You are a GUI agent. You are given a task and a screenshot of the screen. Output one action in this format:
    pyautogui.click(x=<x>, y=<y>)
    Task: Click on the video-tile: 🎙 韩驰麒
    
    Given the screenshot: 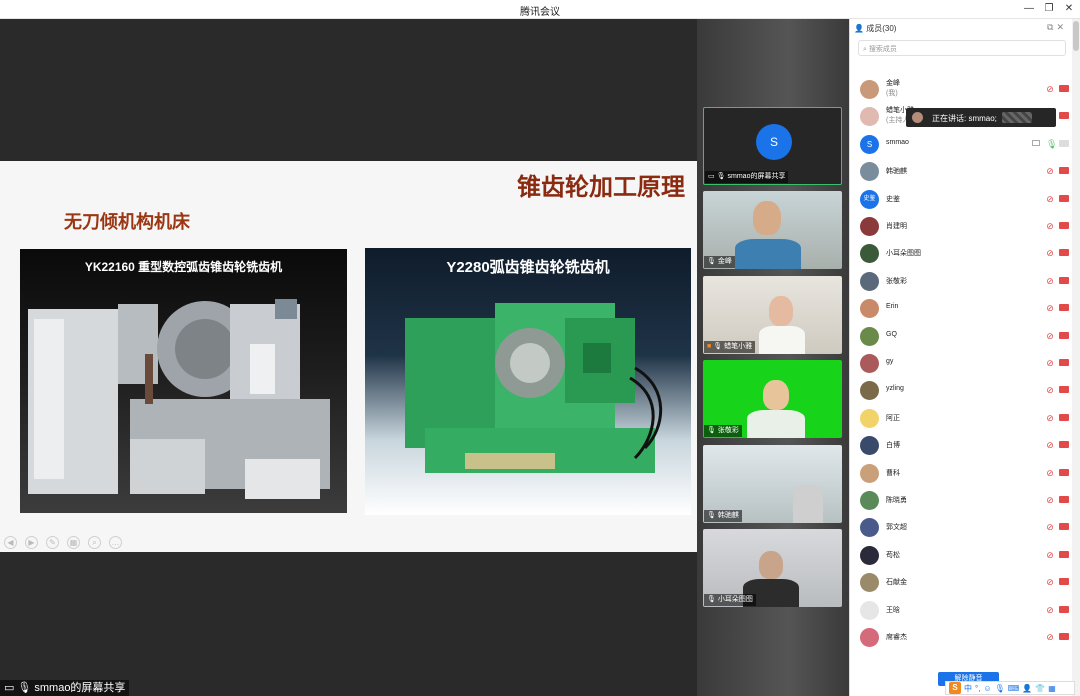 What is the action you would take?
    pyautogui.click(x=772, y=484)
    